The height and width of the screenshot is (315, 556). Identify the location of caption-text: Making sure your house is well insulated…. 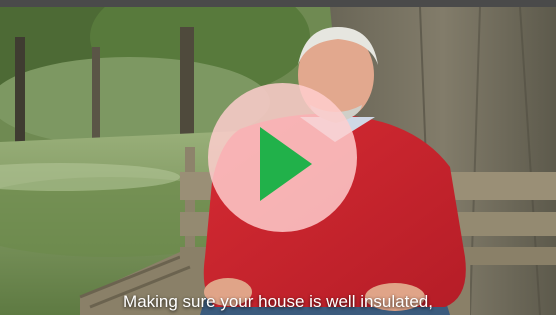
(278, 301).